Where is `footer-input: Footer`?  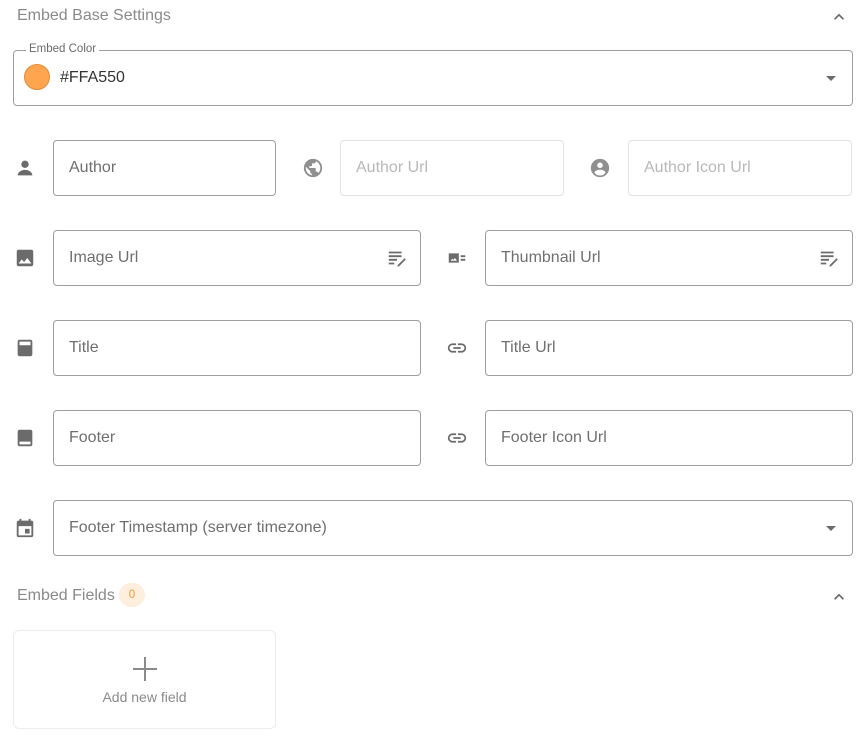
footer-input: Footer is located at coordinates (237, 438).